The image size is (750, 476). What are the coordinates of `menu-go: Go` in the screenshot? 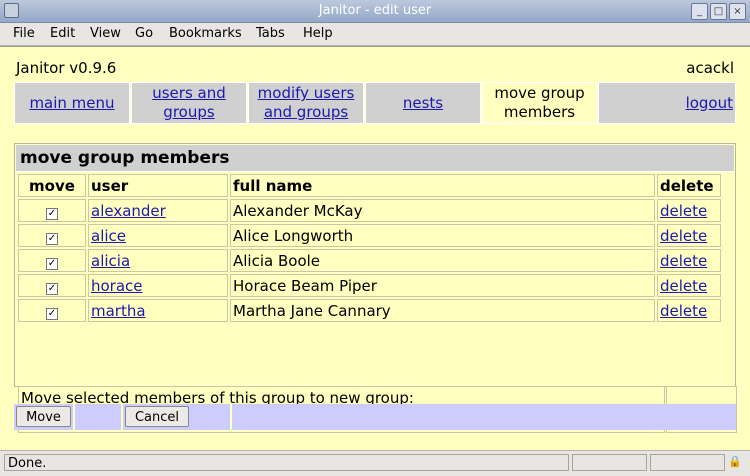 It's located at (144, 33).